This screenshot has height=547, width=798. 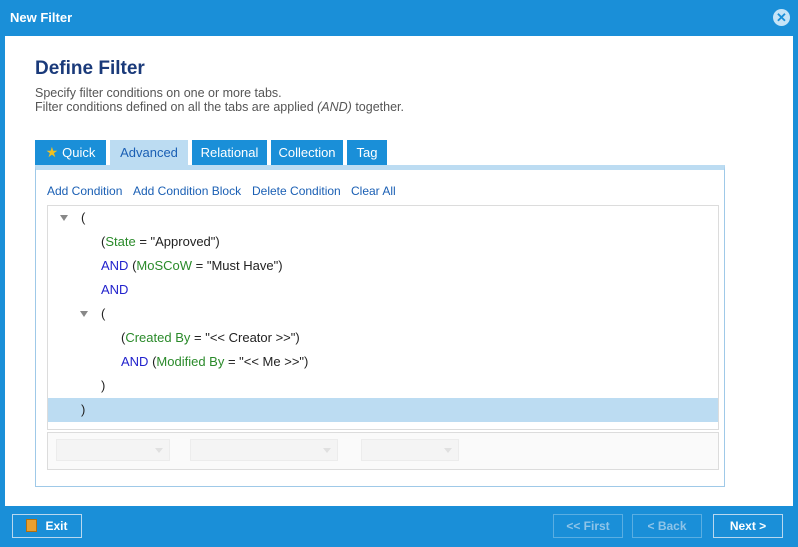 I want to click on exit-button: Exit, so click(x=47, y=526).